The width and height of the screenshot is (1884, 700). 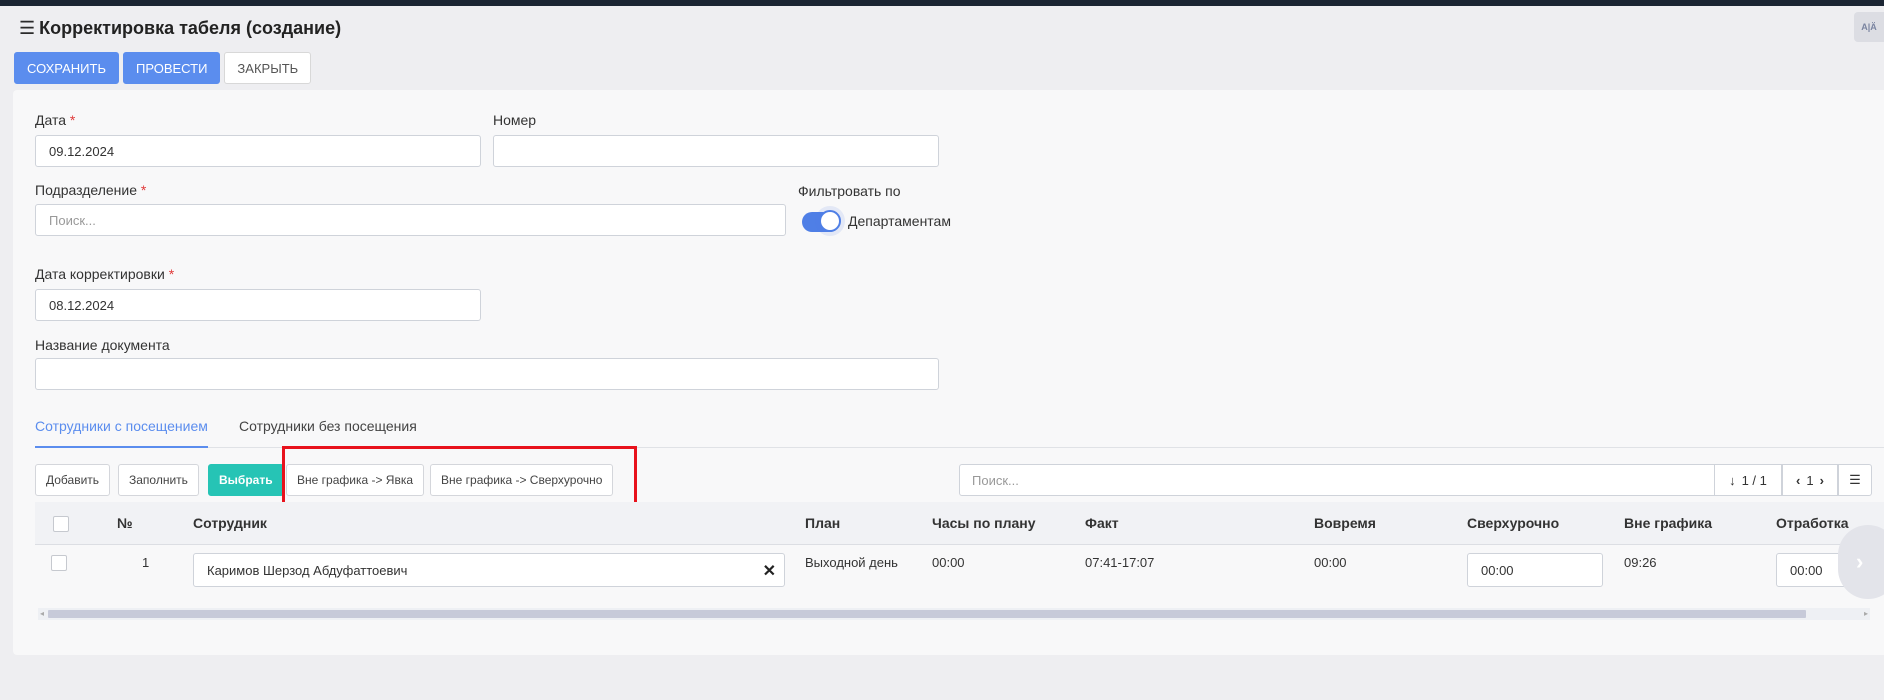 What do you see at coordinates (1869, 27) in the screenshot?
I see `translate-icon: A|Ä` at bounding box center [1869, 27].